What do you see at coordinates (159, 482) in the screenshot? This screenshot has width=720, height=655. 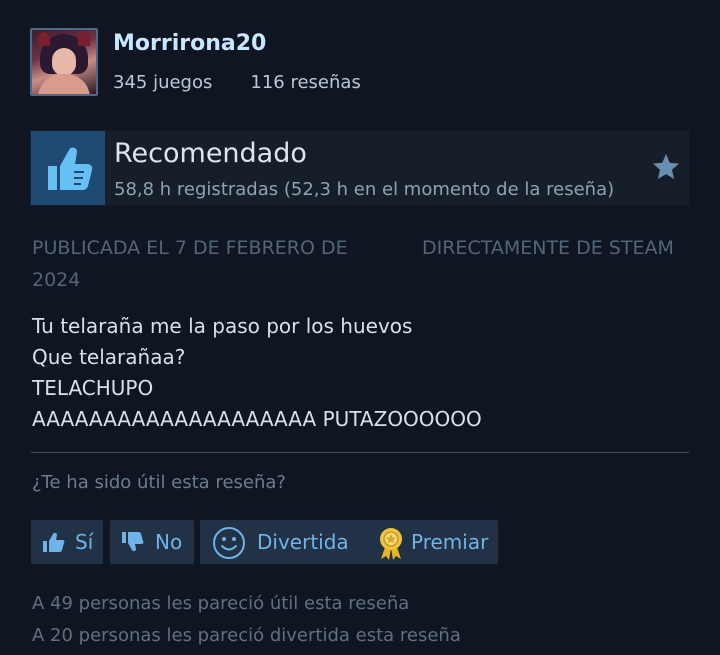 I see `helpful-question: ¿Te ha sido útil esta reseña?` at bounding box center [159, 482].